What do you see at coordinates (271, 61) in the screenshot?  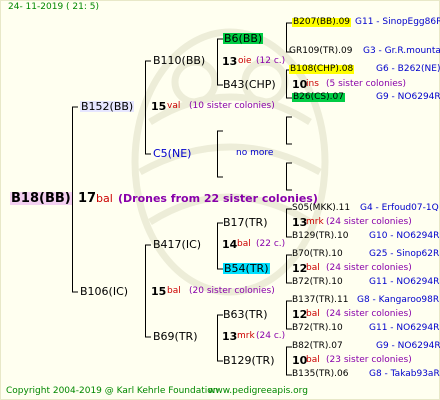 I see `gen3-a1-note: (12 c.)` at bounding box center [271, 61].